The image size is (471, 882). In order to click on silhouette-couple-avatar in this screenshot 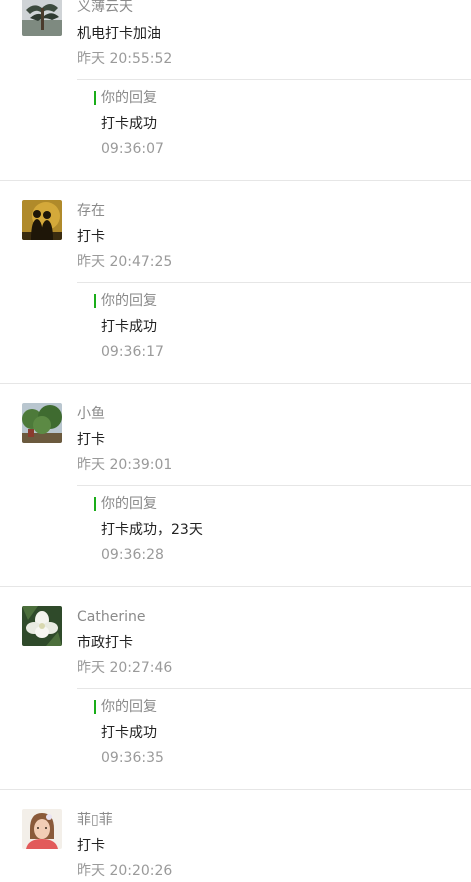, I will do `click(42, 220)`.